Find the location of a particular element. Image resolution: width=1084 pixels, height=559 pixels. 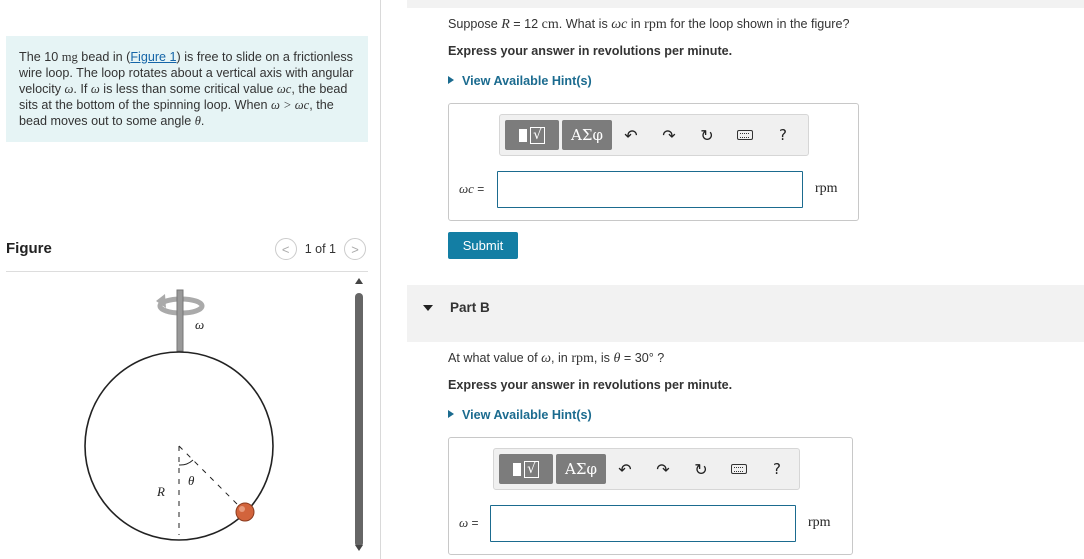

part-a-hint-link: View Available Hint(s) is located at coordinates (520, 81).